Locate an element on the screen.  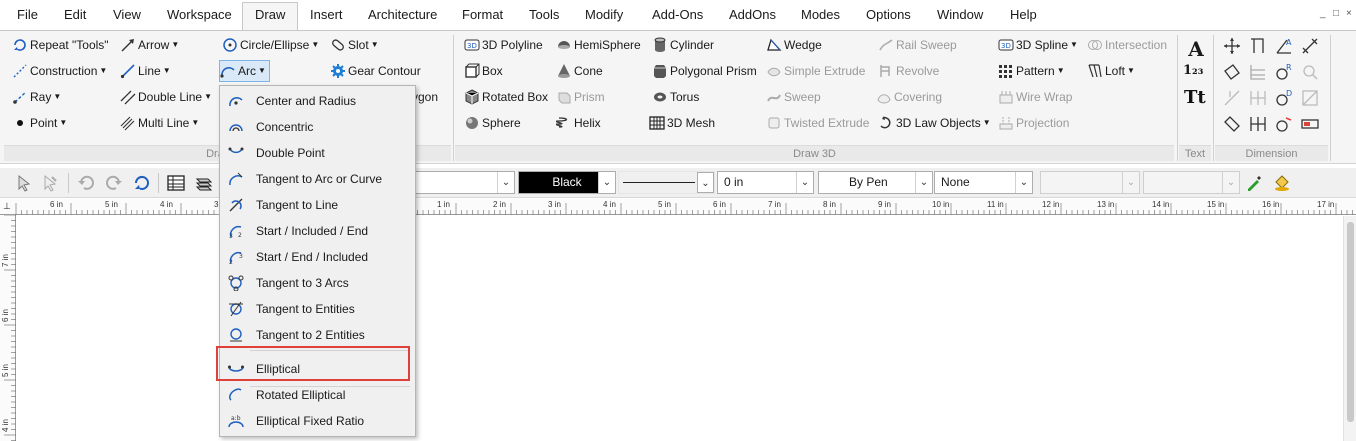
covering-button: Covering is located at coordinates (909, 97).